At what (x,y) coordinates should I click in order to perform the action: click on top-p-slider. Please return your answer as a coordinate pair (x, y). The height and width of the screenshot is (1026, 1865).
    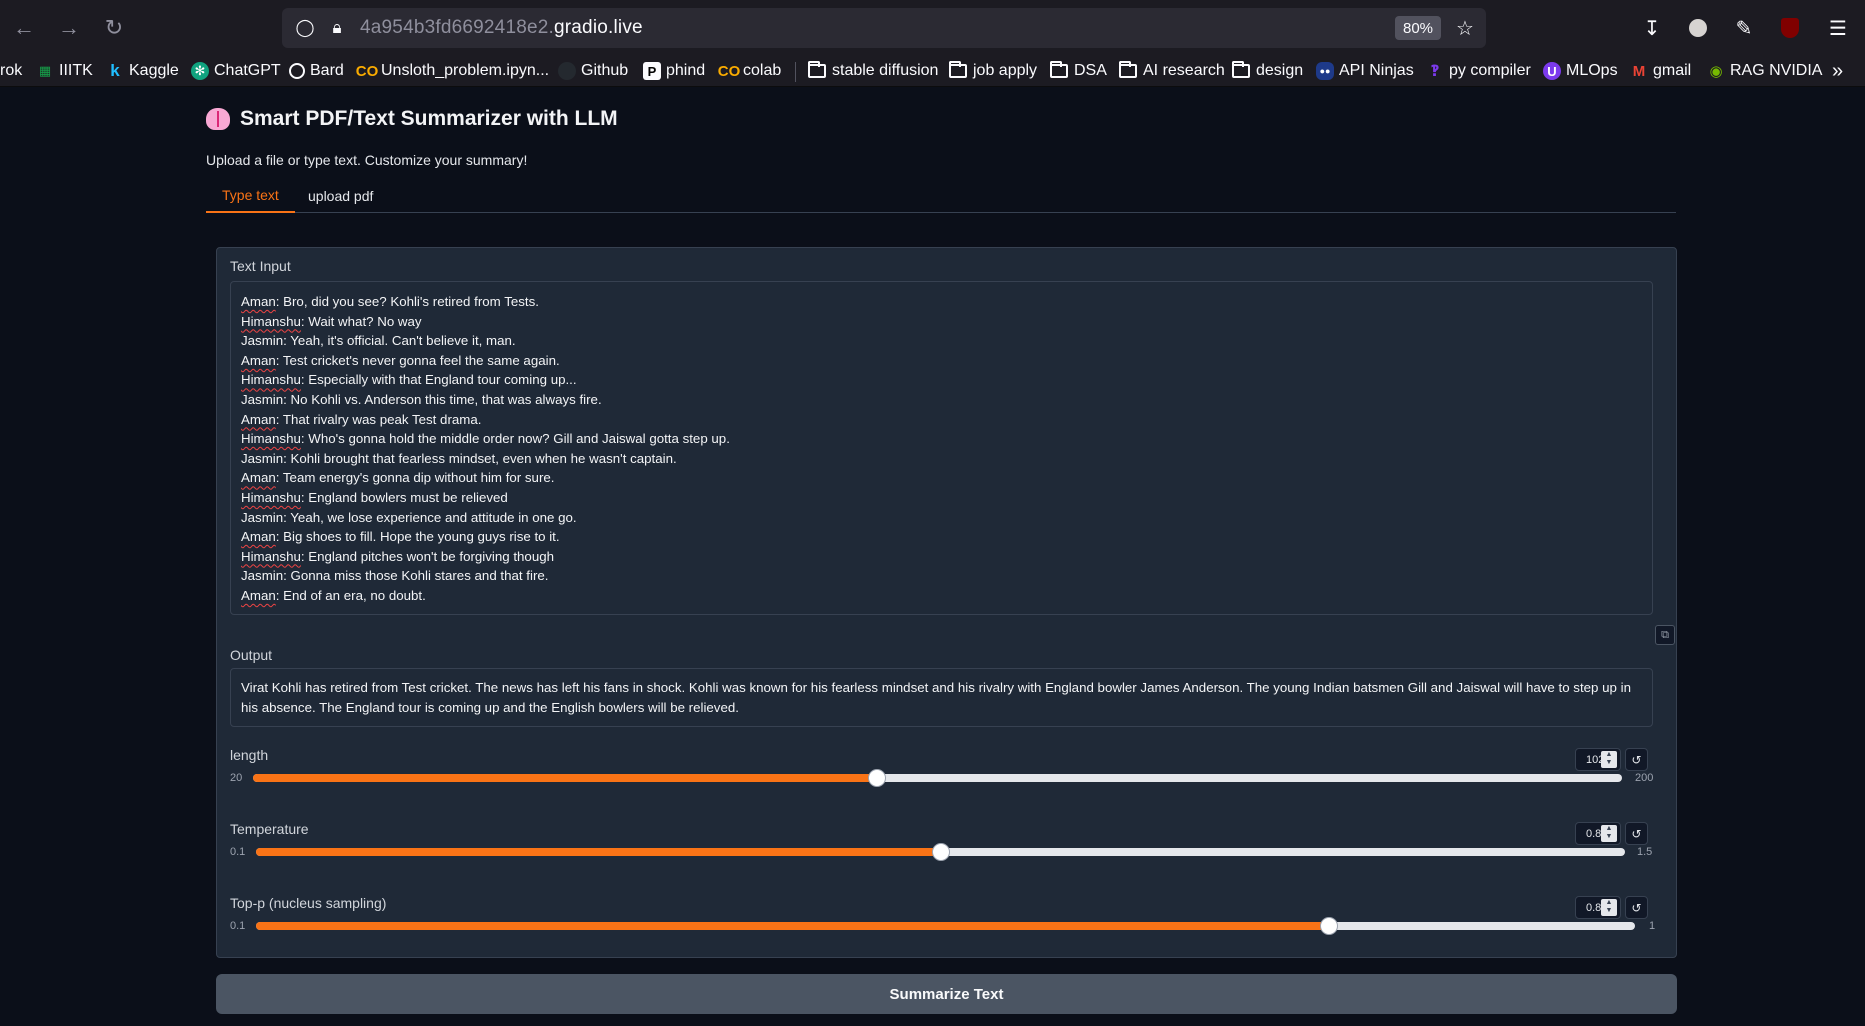
    Looking at the image, I should click on (945, 926).